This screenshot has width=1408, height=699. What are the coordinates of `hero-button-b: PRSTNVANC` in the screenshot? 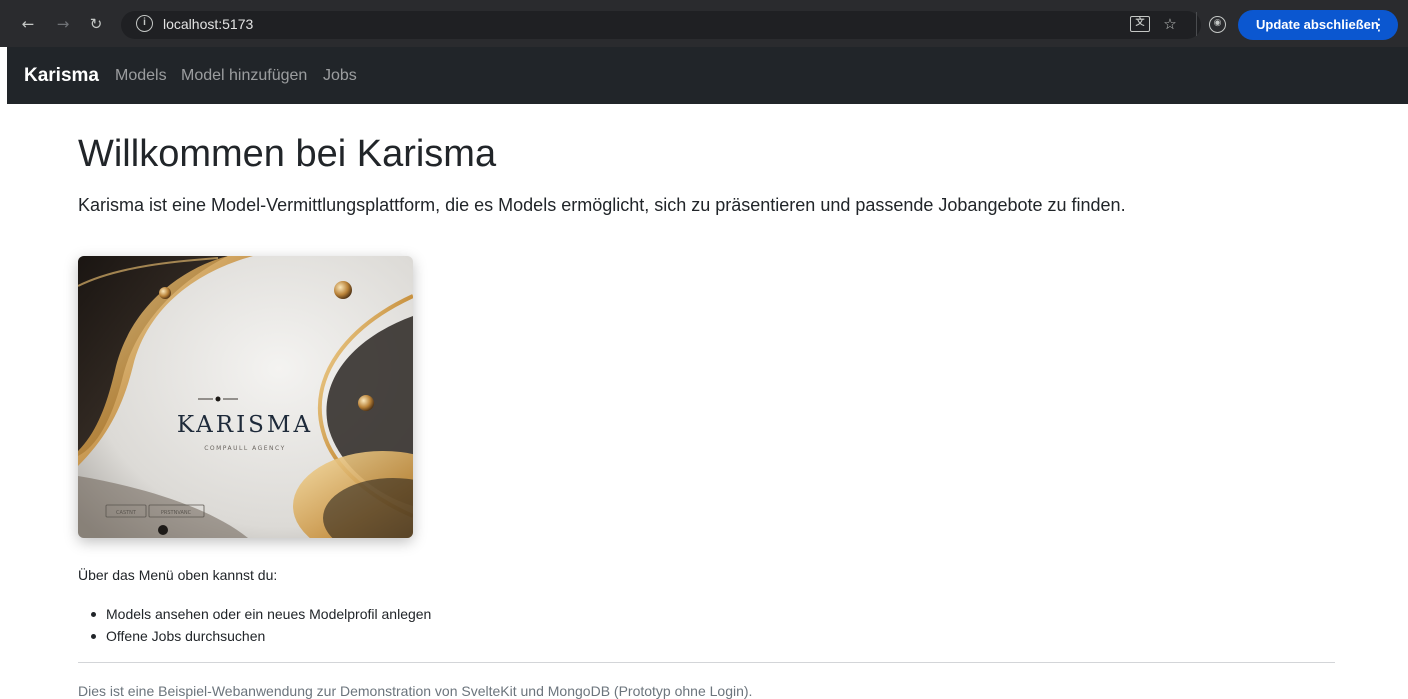 It's located at (176, 513).